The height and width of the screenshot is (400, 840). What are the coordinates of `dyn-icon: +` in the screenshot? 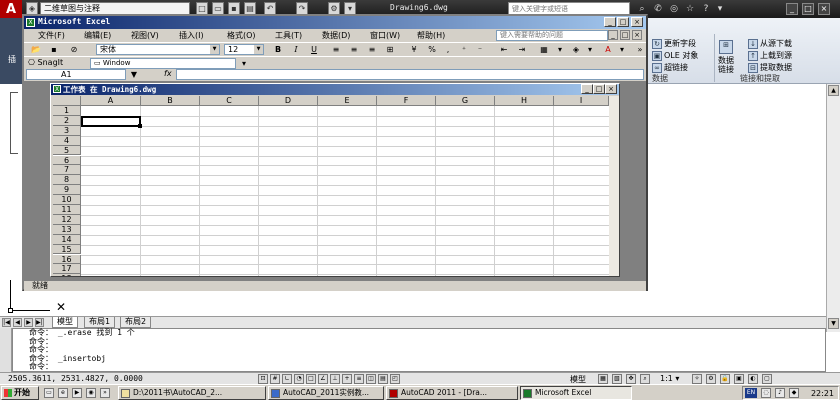 It's located at (347, 379).